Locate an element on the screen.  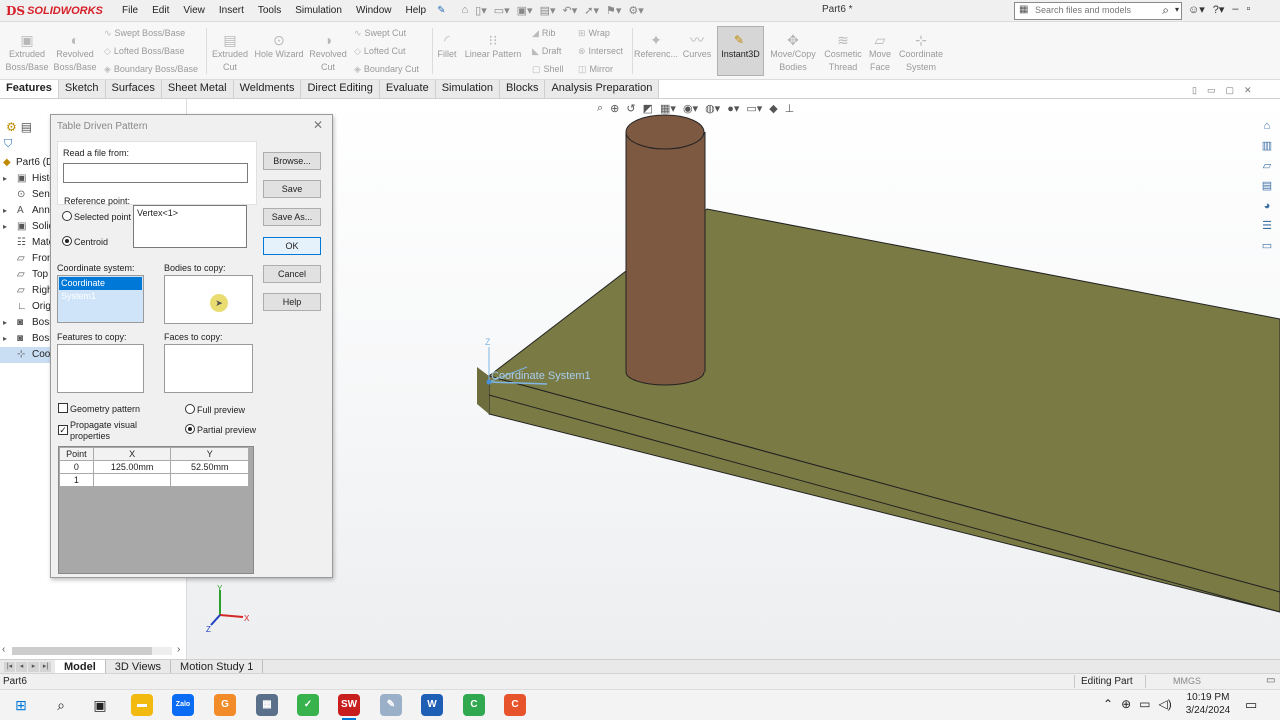
cylinder-top-face is located at coordinates (665, 132).